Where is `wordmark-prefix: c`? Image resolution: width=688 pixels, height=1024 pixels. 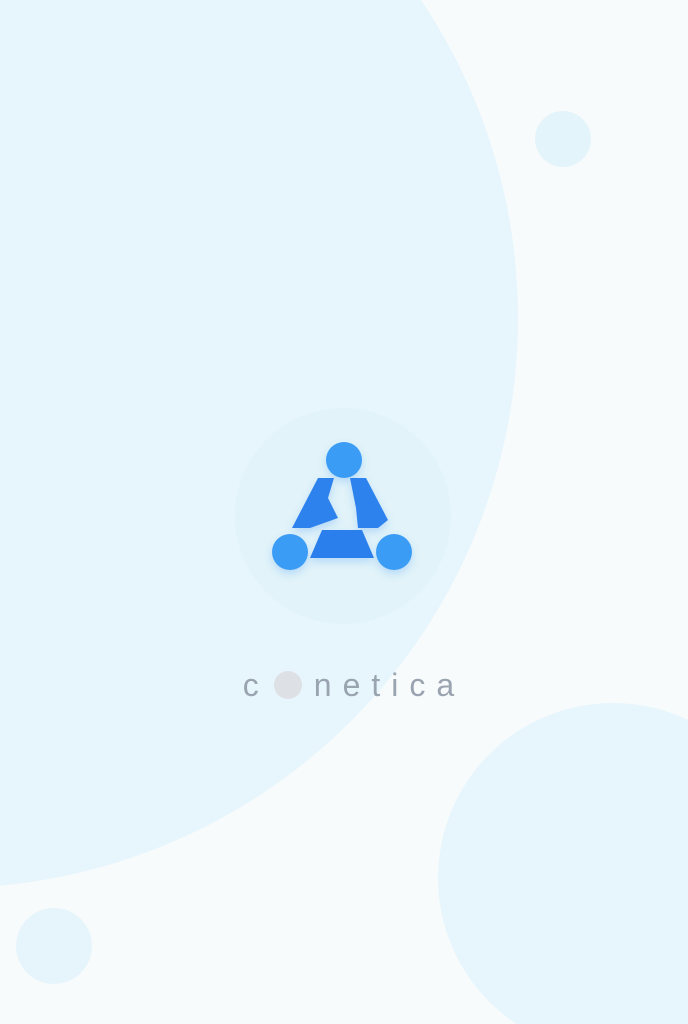
wordmark-prefix: c is located at coordinates (256, 684).